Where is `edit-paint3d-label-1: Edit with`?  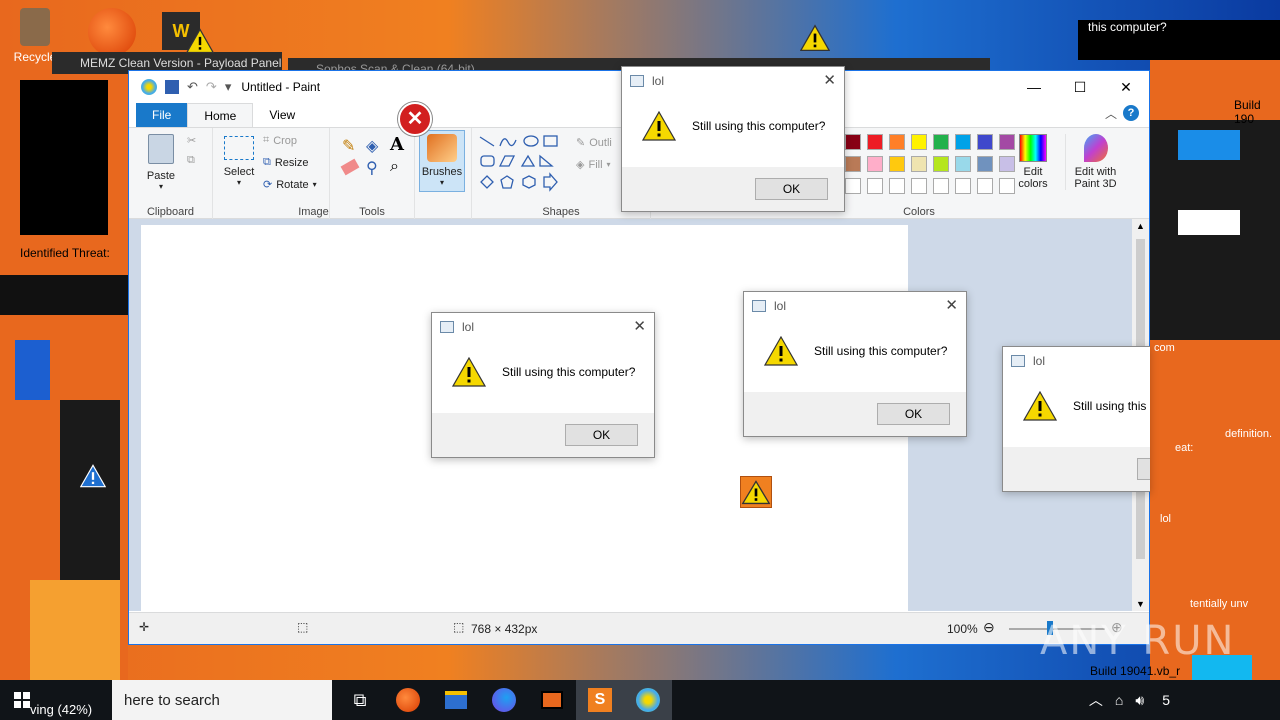 edit-paint3d-label-1: Edit with is located at coordinates (1095, 172).